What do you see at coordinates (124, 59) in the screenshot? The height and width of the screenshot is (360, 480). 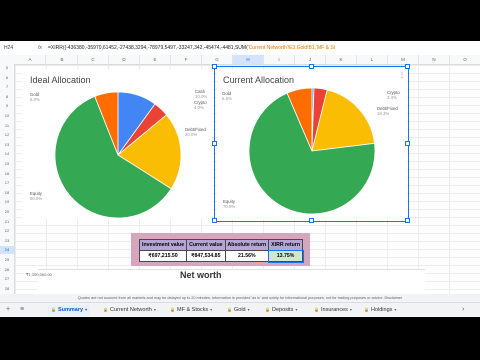 I see `column-header: D` at bounding box center [124, 59].